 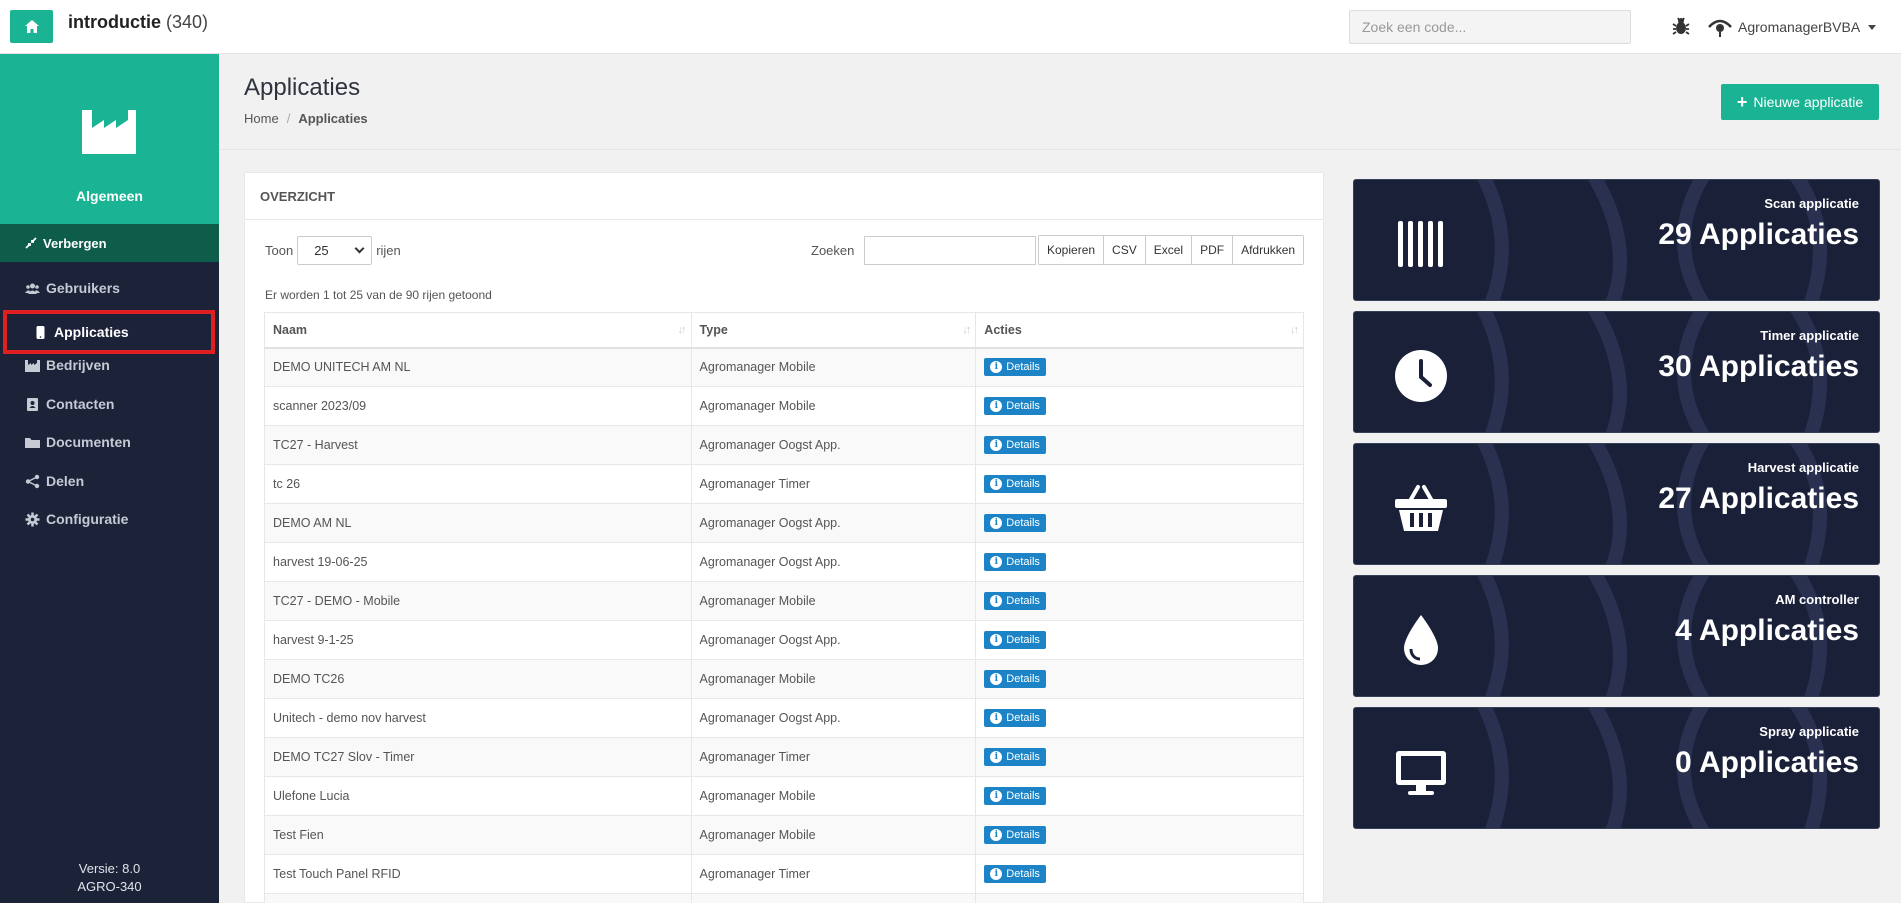 I want to click on table-row: tc 26 Agromanager Timer i Details, so click(x=784, y=484).